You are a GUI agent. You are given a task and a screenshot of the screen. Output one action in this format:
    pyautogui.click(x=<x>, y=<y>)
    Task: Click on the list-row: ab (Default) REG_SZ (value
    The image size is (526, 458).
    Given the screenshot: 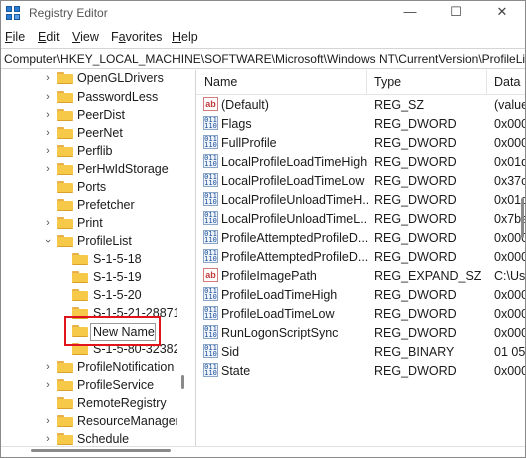 What is the action you would take?
    pyautogui.click(x=360, y=104)
    